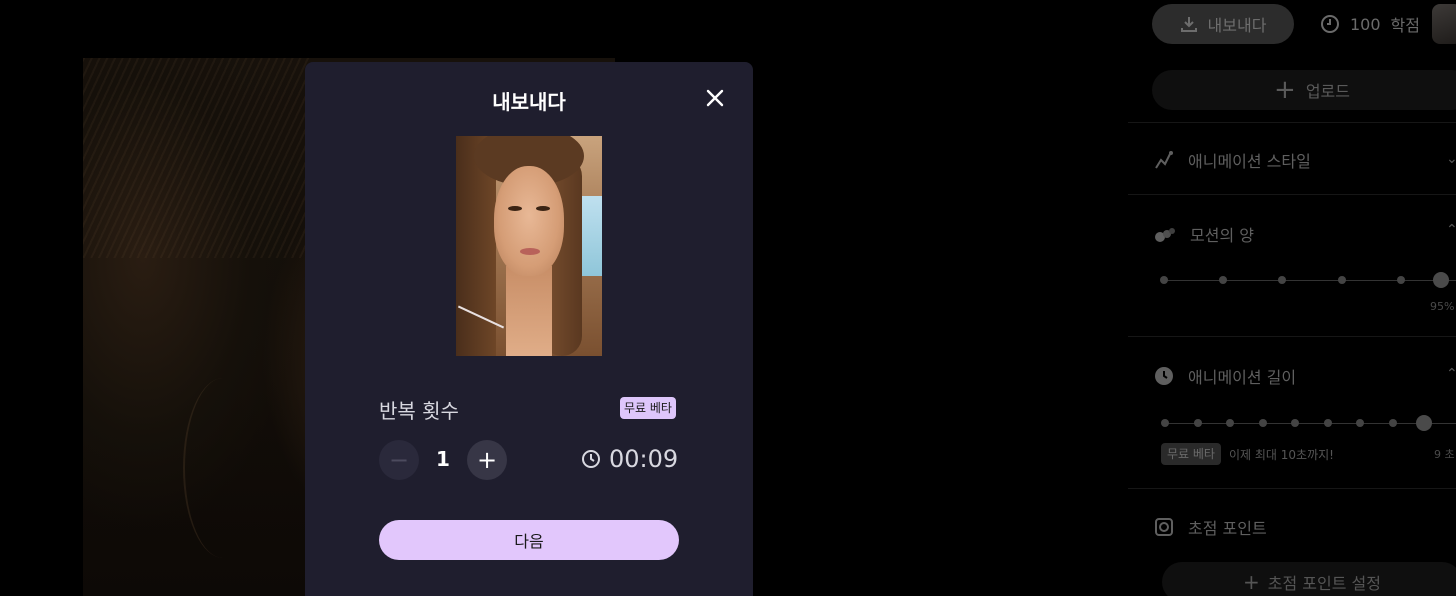  Describe the element at coordinates (443, 459) in the screenshot. I see `repeat-count-value: 1` at that location.